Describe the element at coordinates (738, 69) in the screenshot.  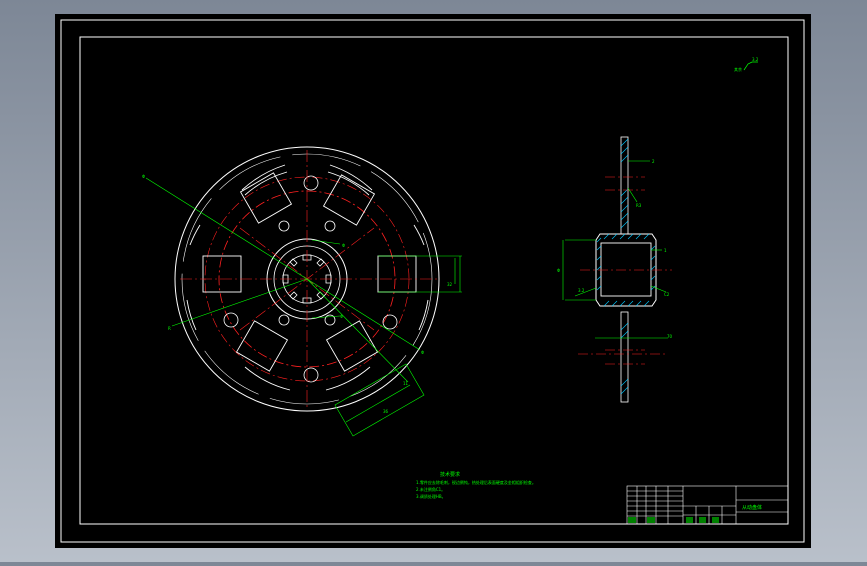
I see `svg-text: 其余` at that location.